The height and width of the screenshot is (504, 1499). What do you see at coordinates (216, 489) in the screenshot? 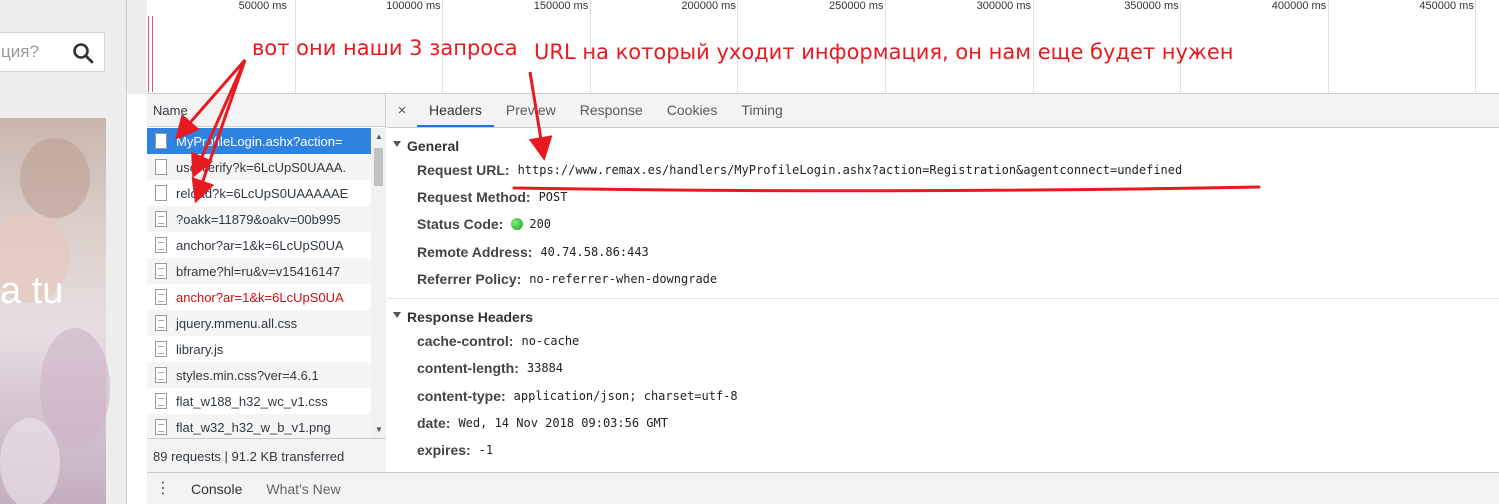
I see `drawer-tab-console: Console` at bounding box center [216, 489].